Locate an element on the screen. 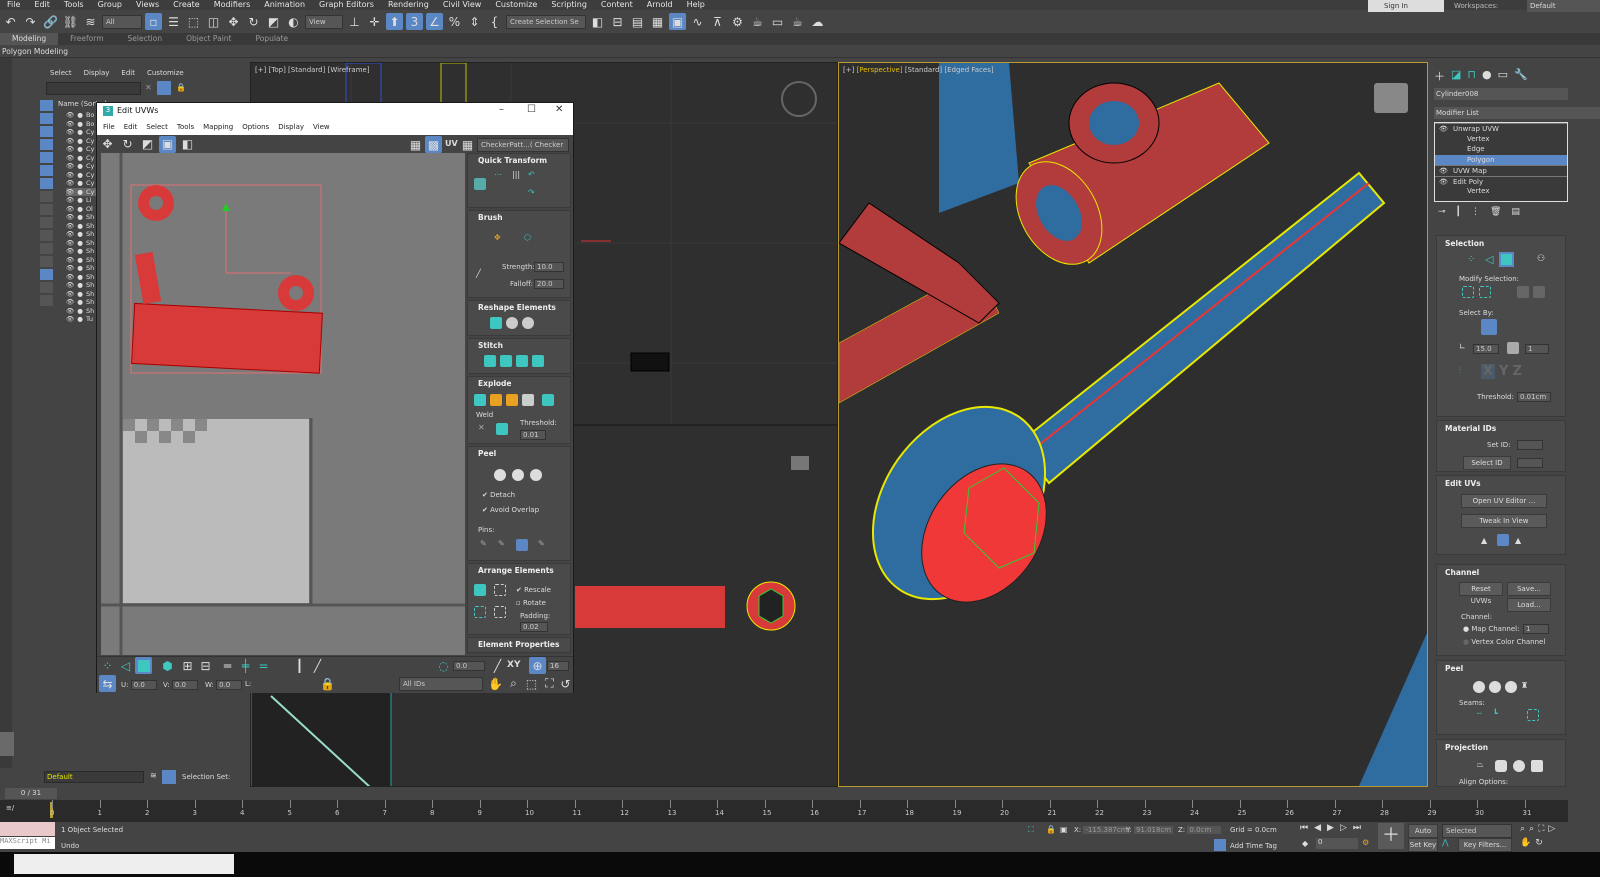  select-id-input is located at coordinates (1530, 463).